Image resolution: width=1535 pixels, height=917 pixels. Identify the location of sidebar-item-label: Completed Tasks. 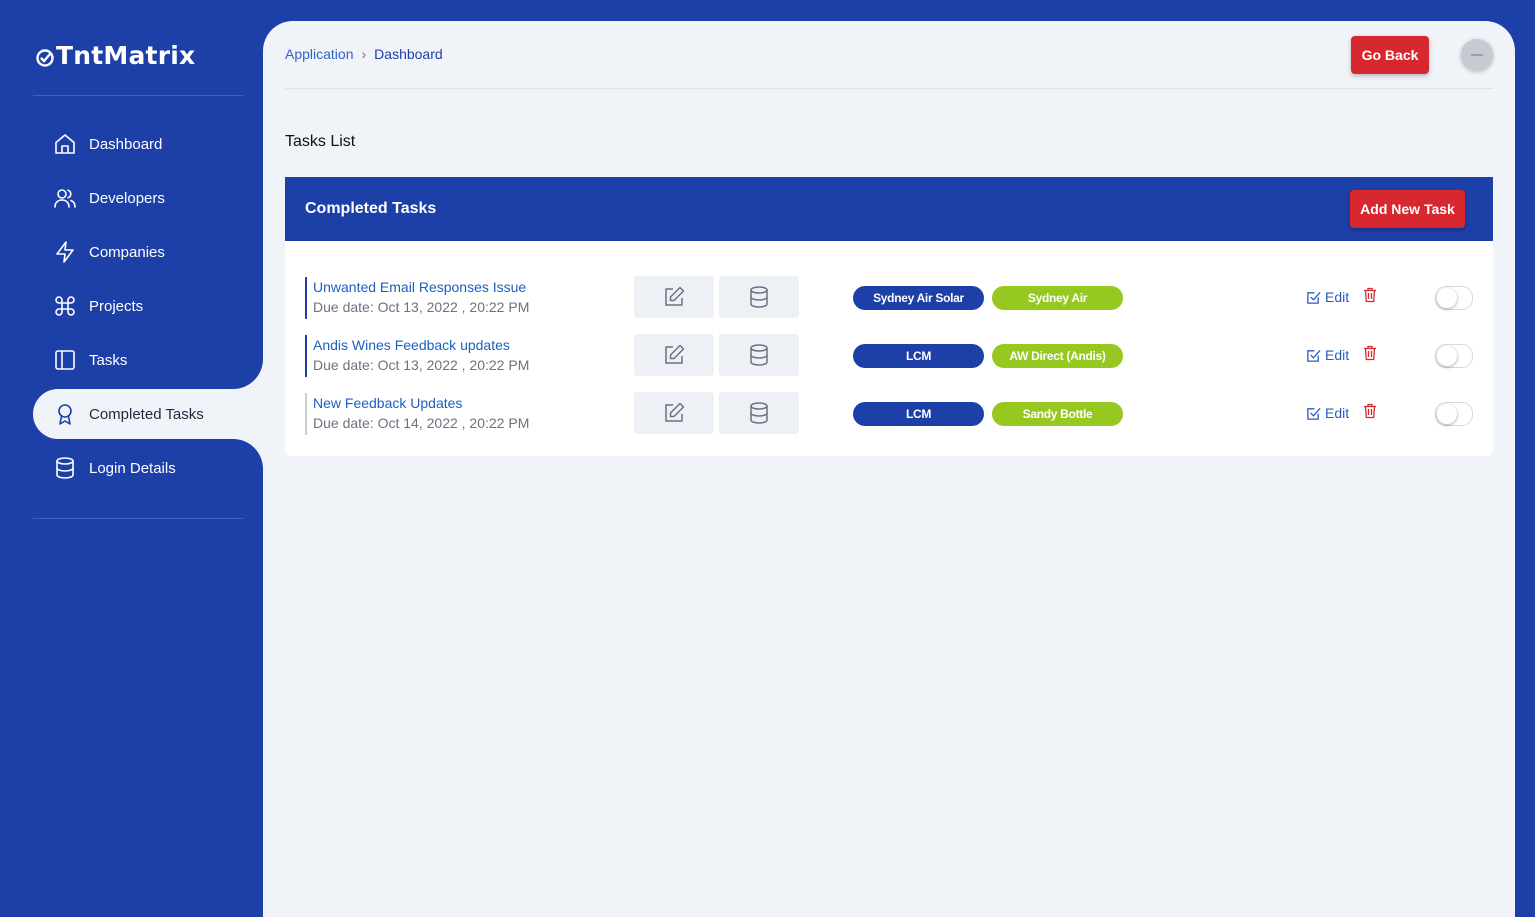
(146, 414).